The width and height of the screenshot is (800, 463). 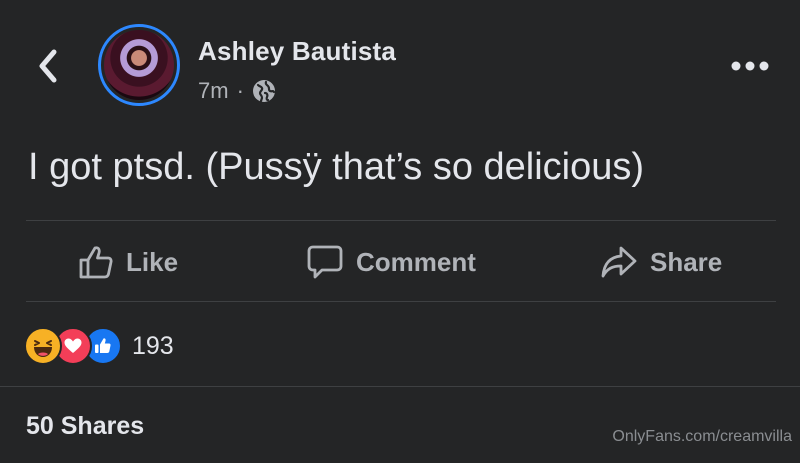 What do you see at coordinates (96, 262) in the screenshot?
I see `like-icon` at bounding box center [96, 262].